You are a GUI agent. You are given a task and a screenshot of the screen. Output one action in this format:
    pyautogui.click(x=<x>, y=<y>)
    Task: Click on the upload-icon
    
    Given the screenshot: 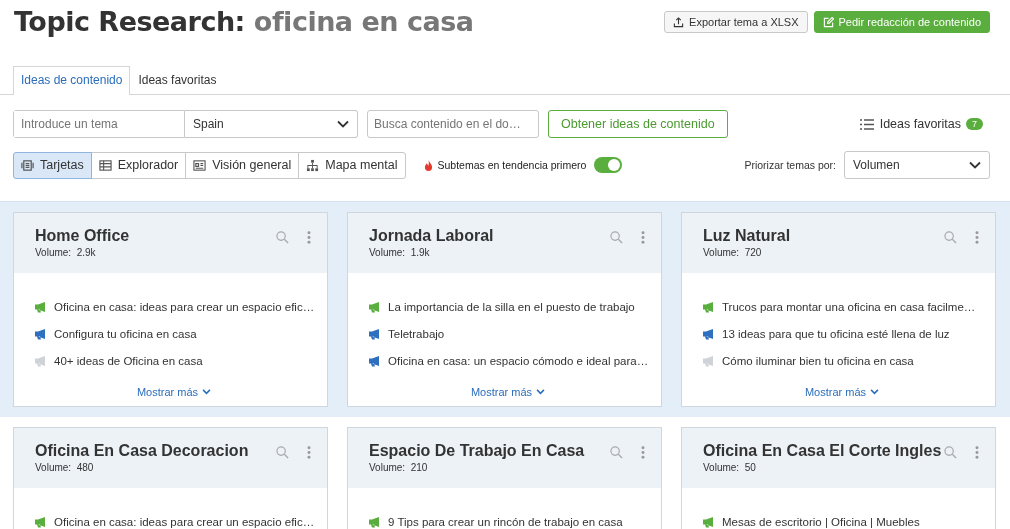 What is the action you would take?
    pyautogui.click(x=679, y=22)
    